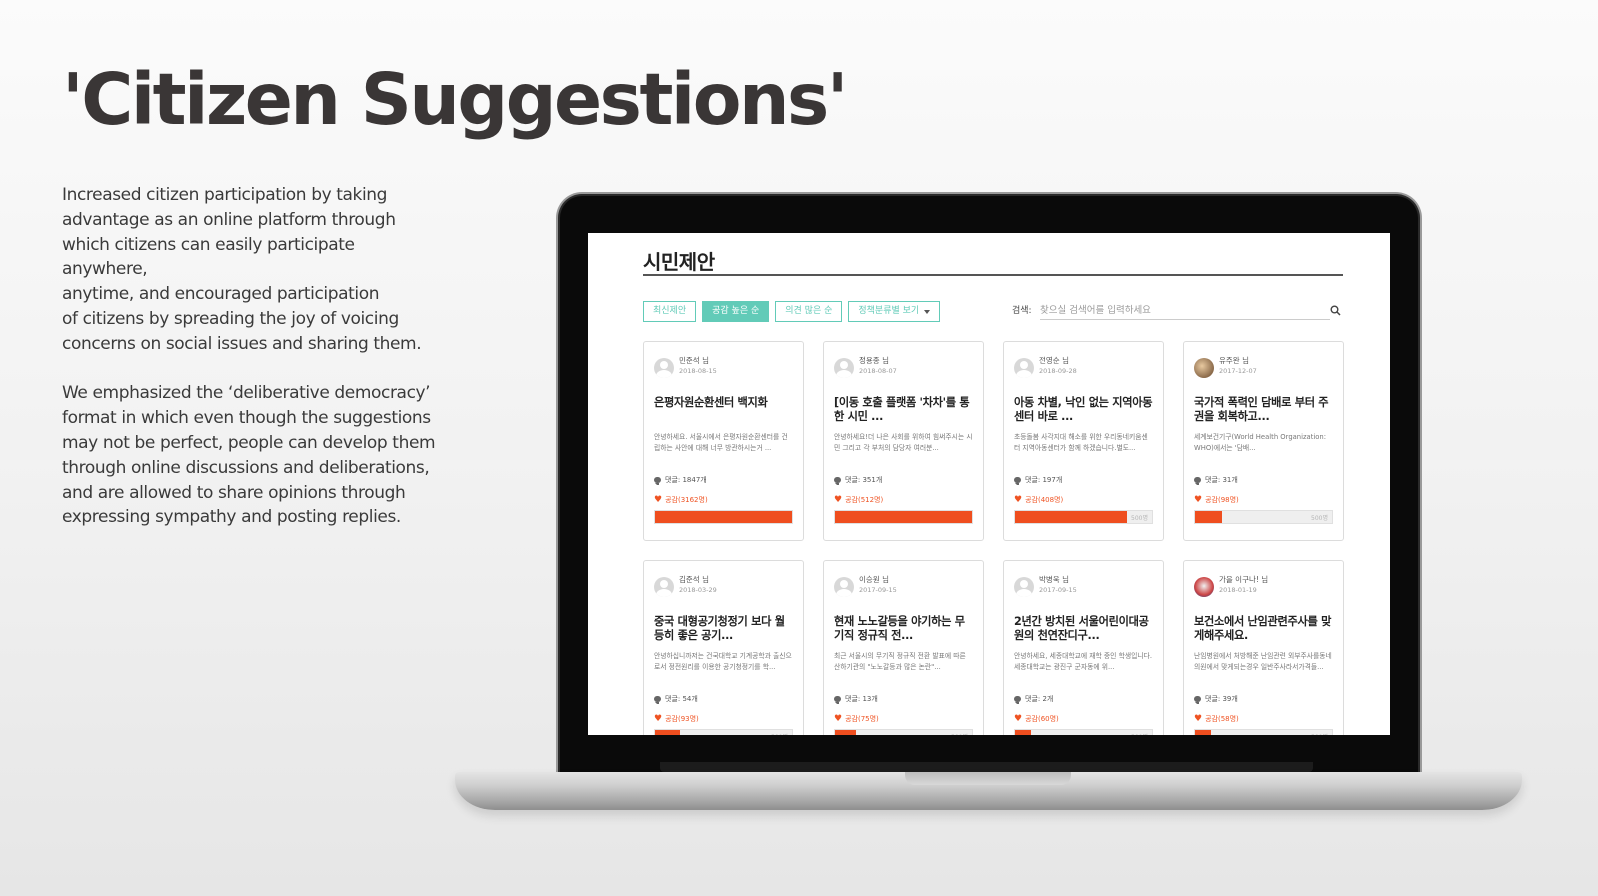 This screenshot has height=896, width=1598. Describe the element at coordinates (1263, 719) in the screenshot. I see `sympathy-count: ♥ 공감(58명)` at that location.